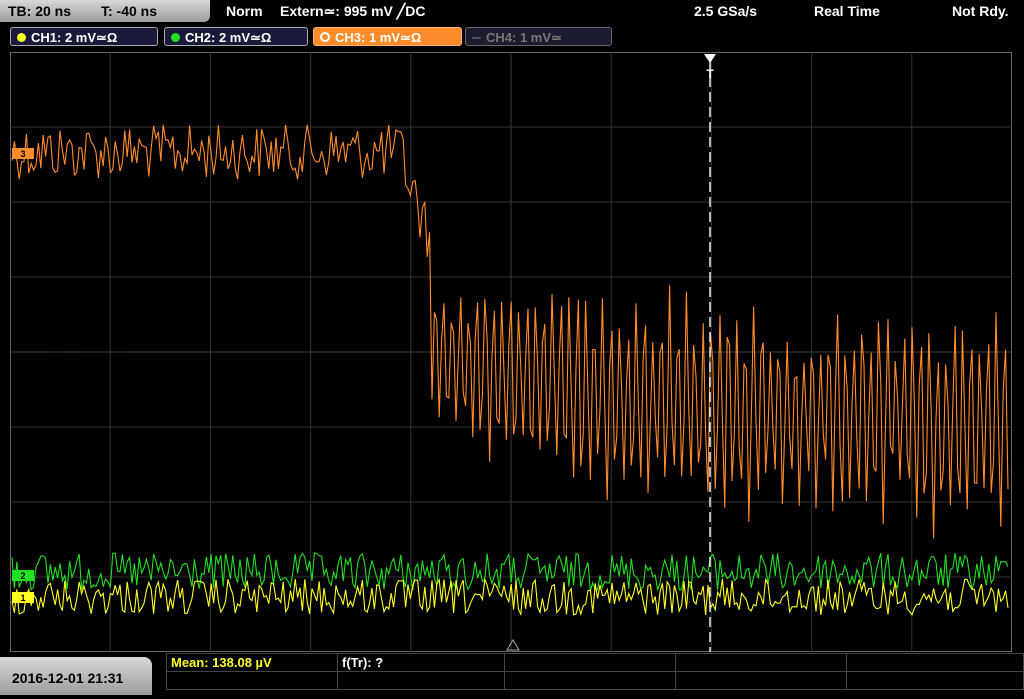 The width and height of the screenshot is (1024, 699). I want to click on ch1-label: CH1: 2 mV≃Ω, so click(74, 37).